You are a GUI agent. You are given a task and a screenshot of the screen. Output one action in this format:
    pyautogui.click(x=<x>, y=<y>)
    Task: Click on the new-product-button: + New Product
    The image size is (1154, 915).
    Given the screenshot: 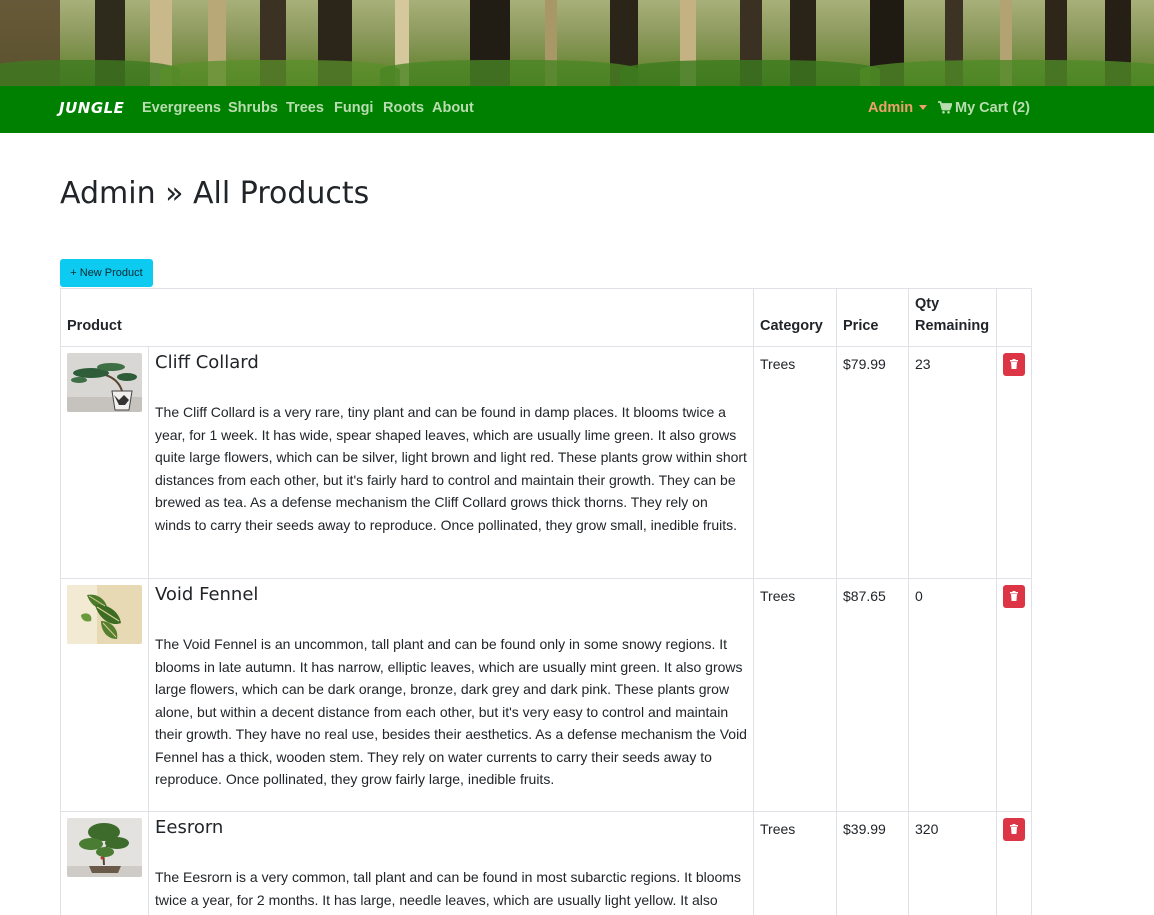 What is the action you would take?
    pyautogui.click(x=106, y=273)
    